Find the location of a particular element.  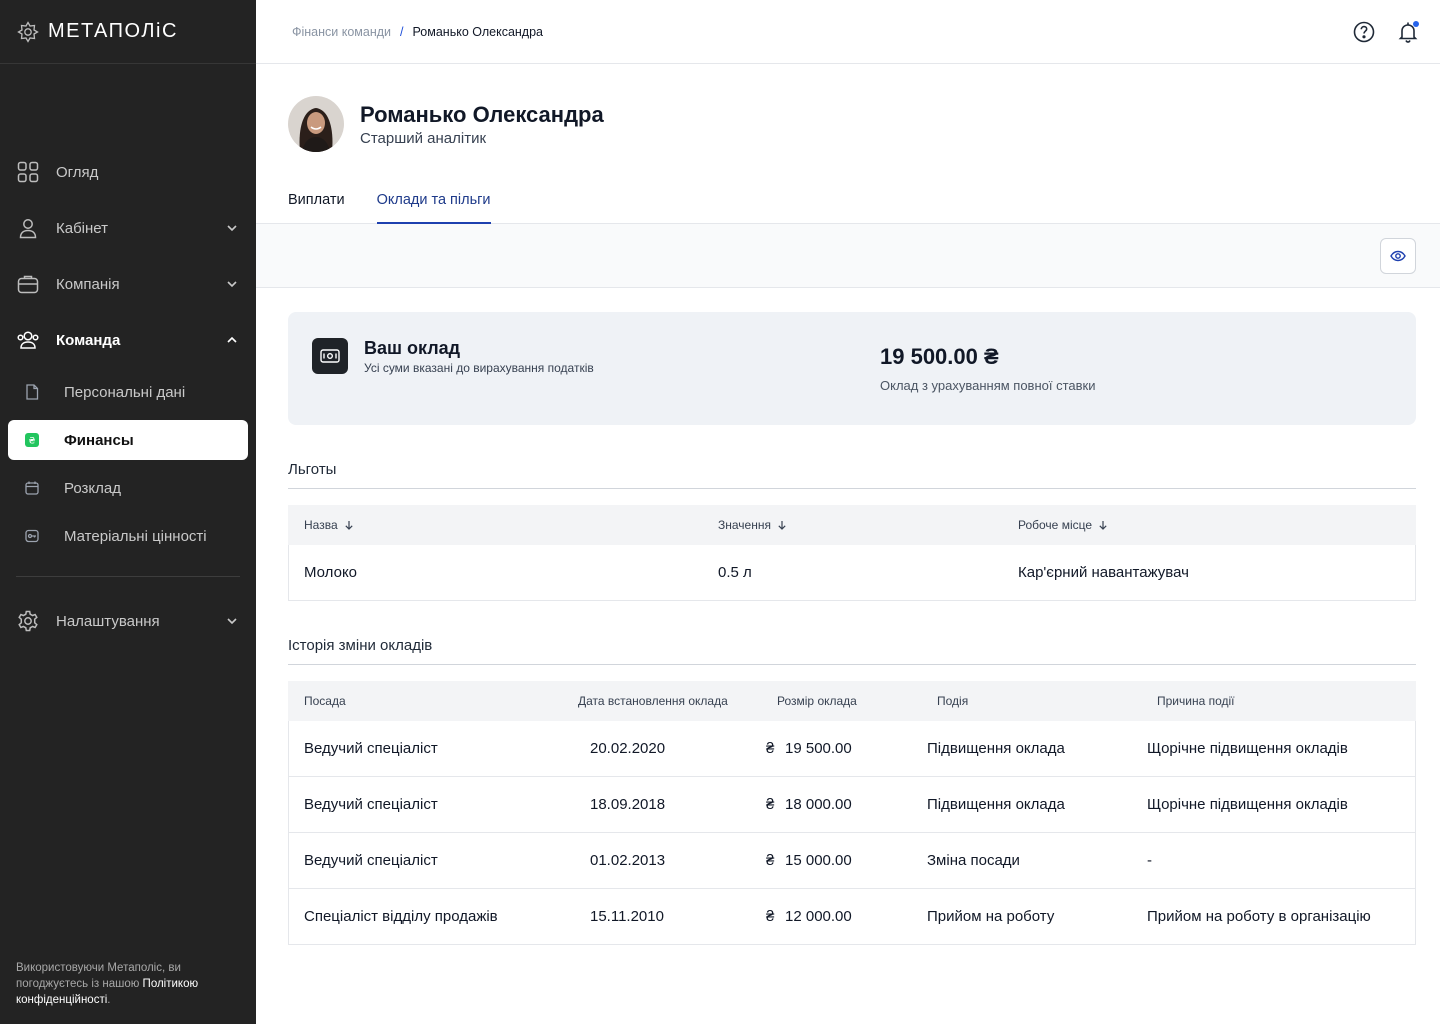

breadcrumb-current: Романько Олександра is located at coordinates (477, 31).